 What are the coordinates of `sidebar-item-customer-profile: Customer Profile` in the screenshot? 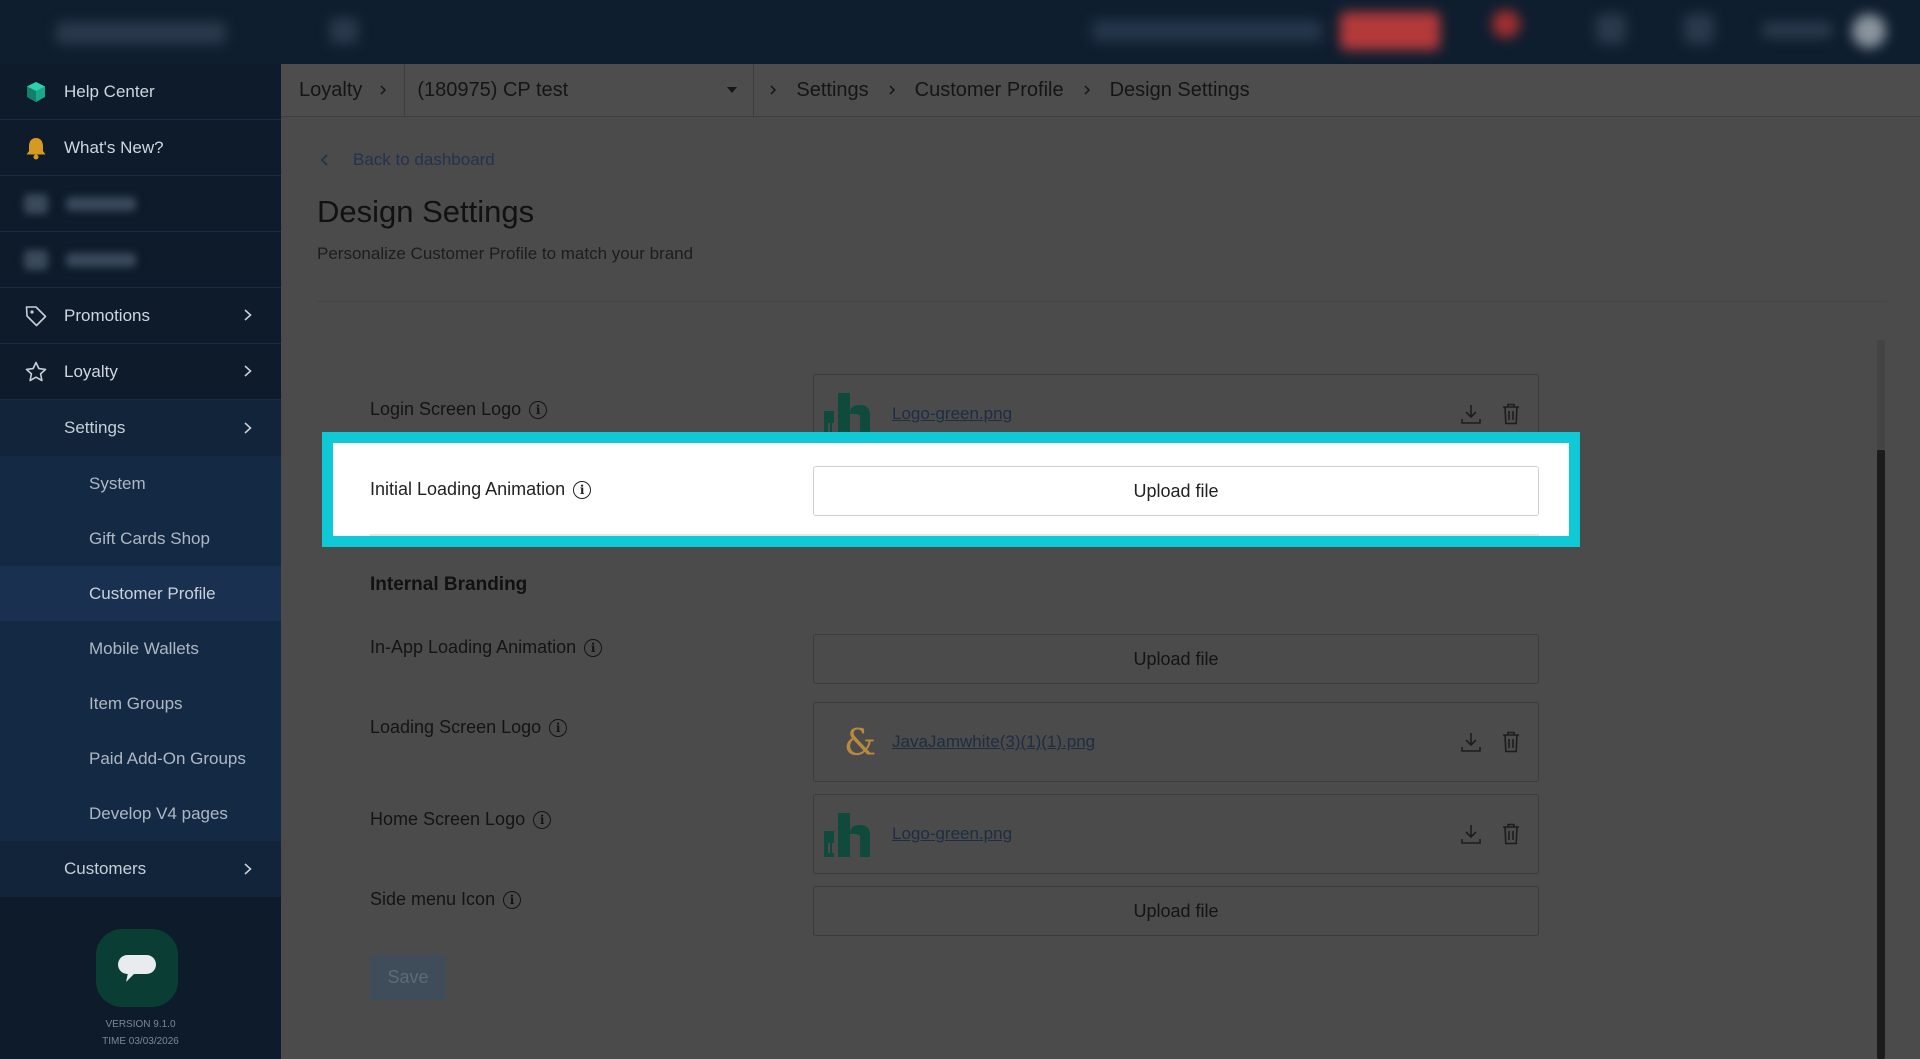 It's located at (140, 593).